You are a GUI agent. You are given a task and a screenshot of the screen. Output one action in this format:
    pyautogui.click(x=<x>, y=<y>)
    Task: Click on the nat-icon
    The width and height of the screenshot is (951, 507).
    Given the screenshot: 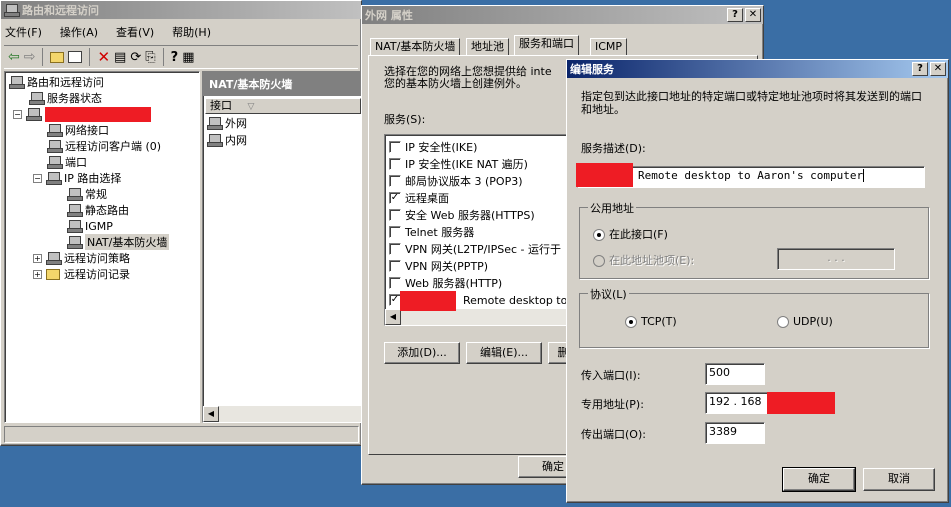 What is the action you would take?
    pyautogui.click(x=75, y=242)
    